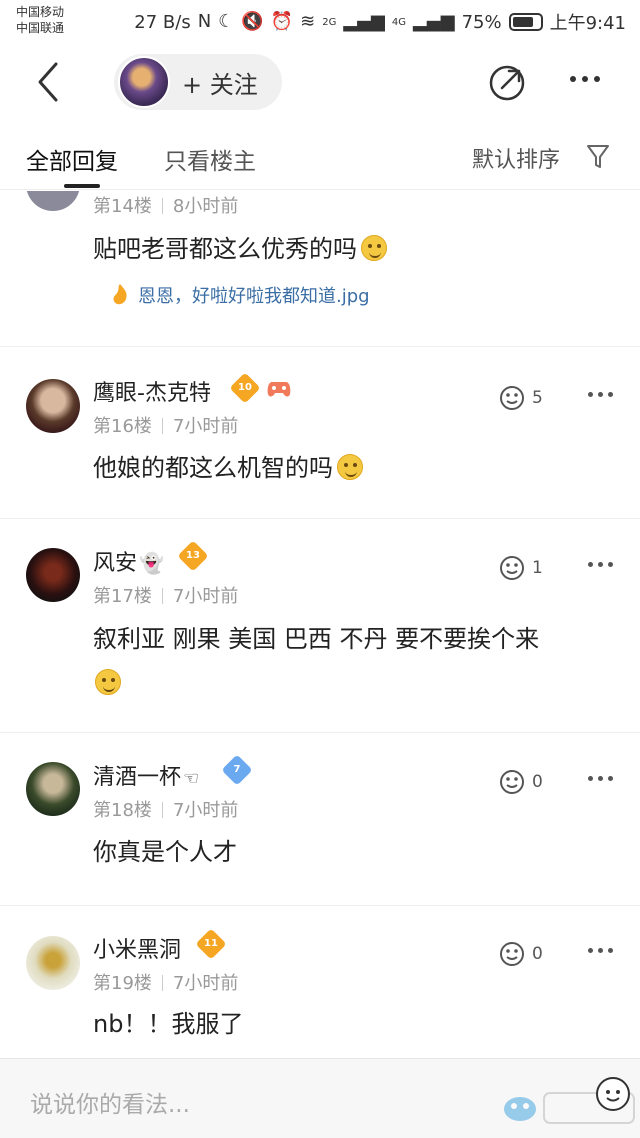  Describe the element at coordinates (399, 22) in the screenshot. I see `signal-2-tag: 4G` at that location.